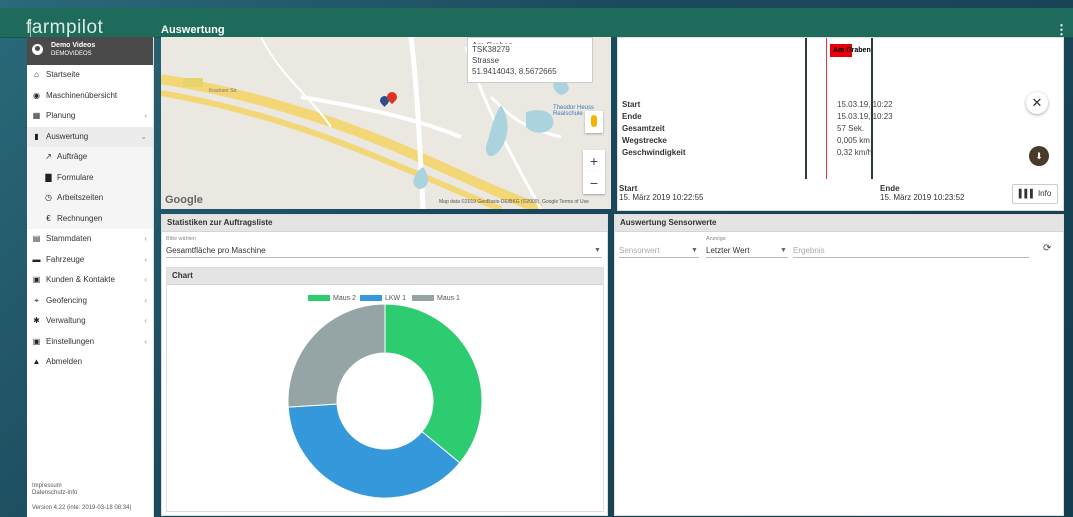 The height and width of the screenshot is (517, 1073). What do you see at coordinates (54, 493) in the screenshot?
I see `privacy-link: Datenschutz-Info` at bounding box center [54, 493].